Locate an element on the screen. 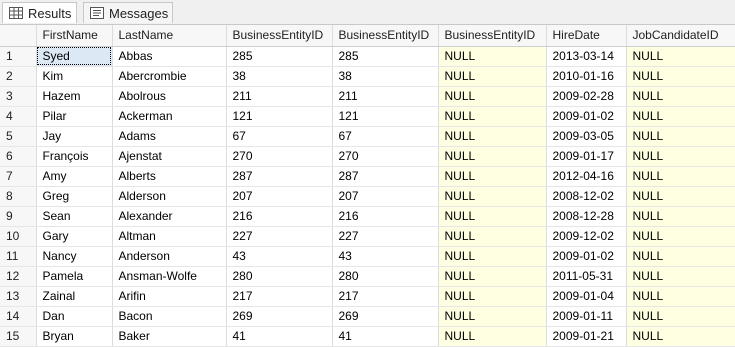  cell-lastname: Arifin is located at coordinates (169, 296).